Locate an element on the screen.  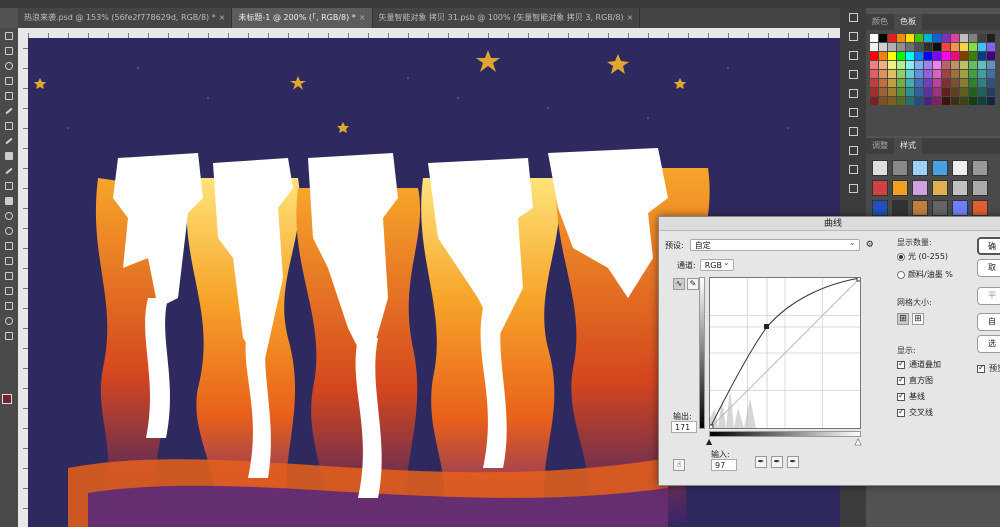
character-panel-icon is located at coordinates (853, 150).